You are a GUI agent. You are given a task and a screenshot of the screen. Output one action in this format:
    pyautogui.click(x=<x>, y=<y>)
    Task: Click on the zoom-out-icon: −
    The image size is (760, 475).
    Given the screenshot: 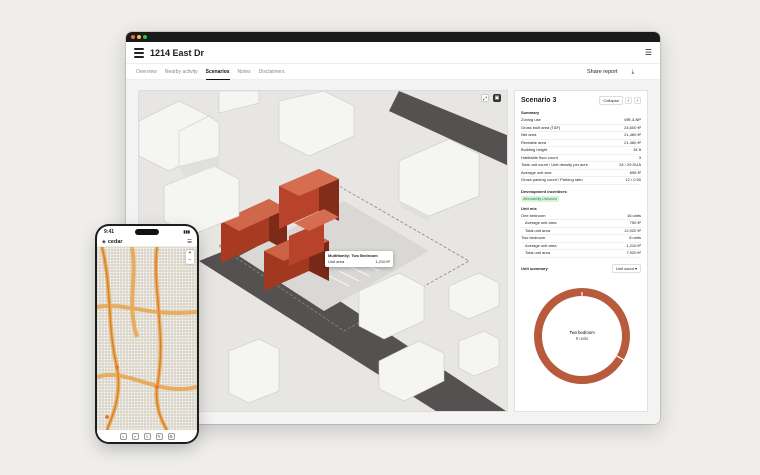 What is the action you would take?
    pyautogui.click(x=190, y=260)
    